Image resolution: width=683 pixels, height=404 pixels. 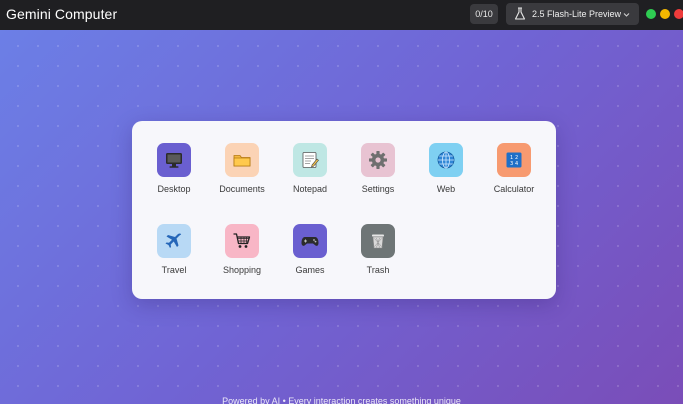 I want to click on model-selector-label: 2.5 Flash-Lite Preview, so click(x=577, y=14).